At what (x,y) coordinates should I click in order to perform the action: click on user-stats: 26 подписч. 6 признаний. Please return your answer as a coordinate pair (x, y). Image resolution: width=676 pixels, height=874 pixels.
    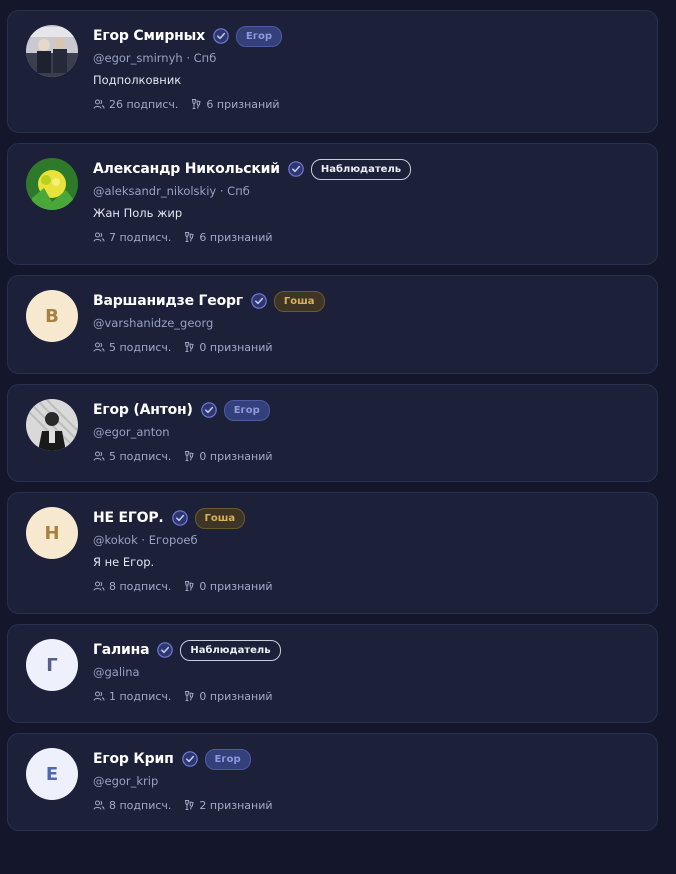
    Looking at the image, I should click on (367, 104).